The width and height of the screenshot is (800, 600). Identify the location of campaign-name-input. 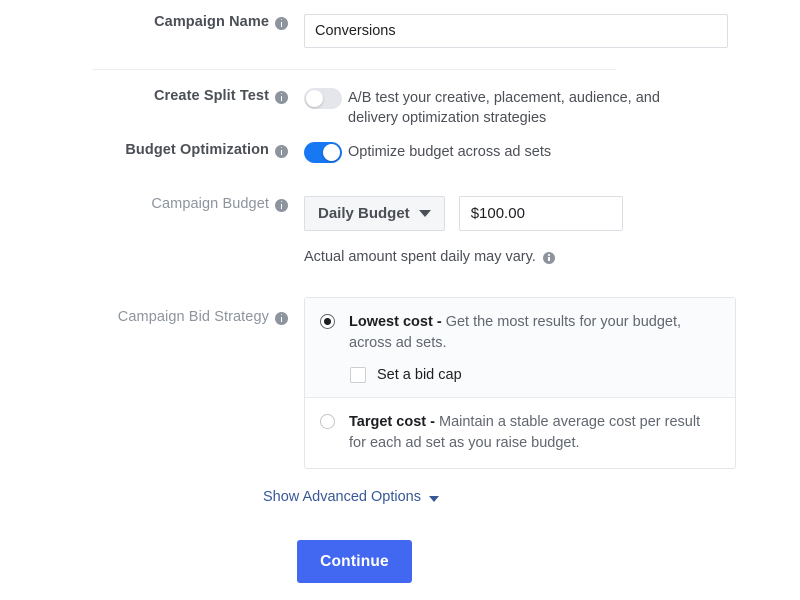
(516, 31).